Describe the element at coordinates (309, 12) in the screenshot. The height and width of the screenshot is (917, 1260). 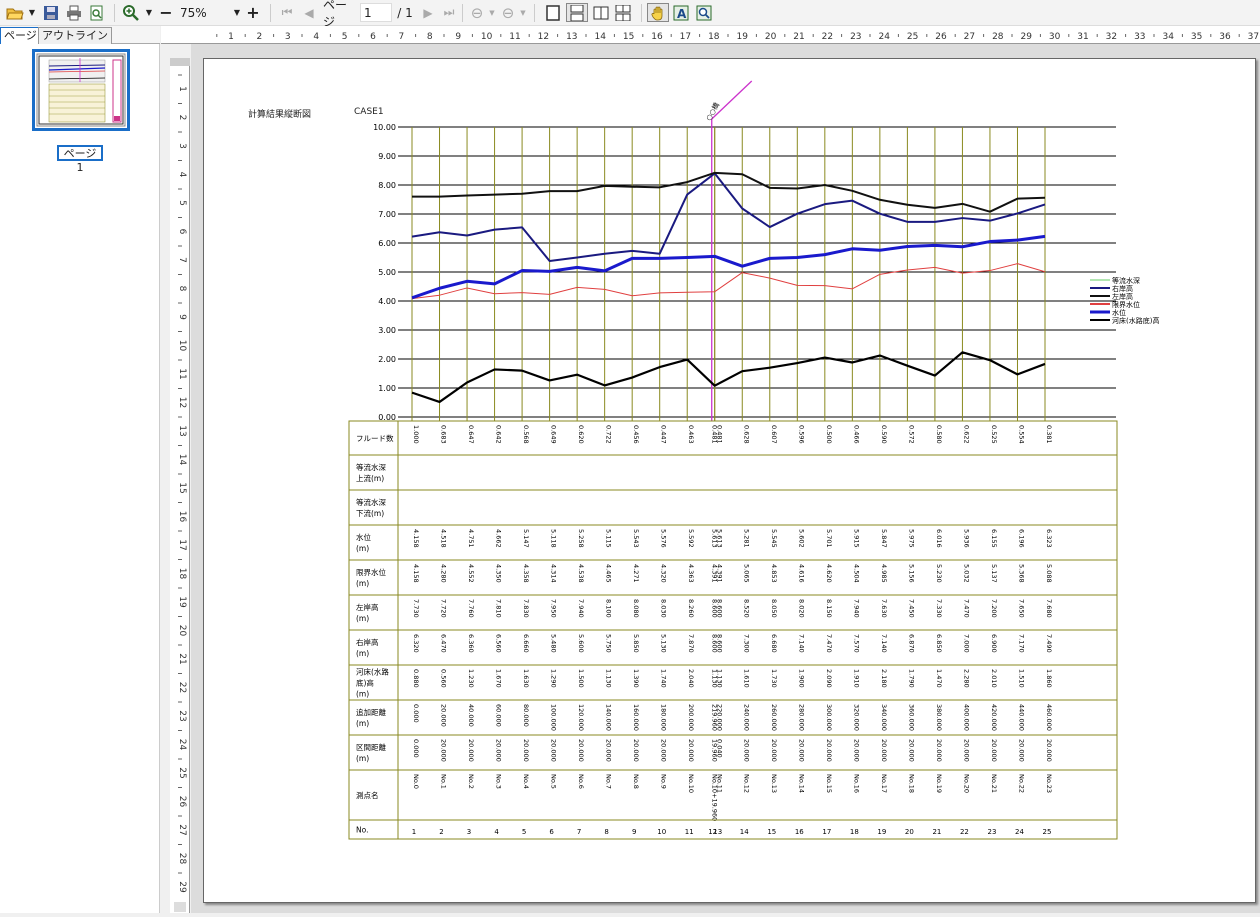
I see `prev-page-icon: ◀` at that location.